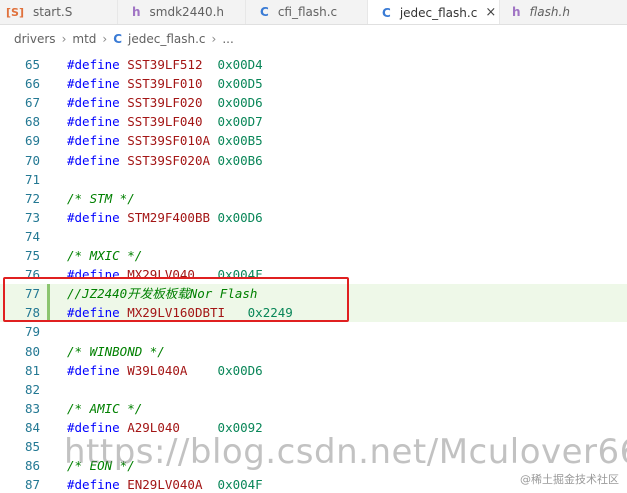 The height and width of the screenshot is (493, 627). I want to click on line-number: 73, so click(32, 217).